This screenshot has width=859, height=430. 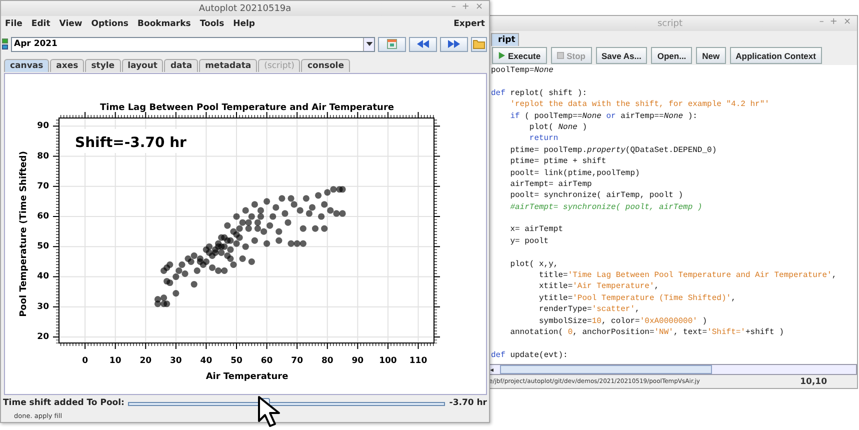 What do you see at coordinates (40, 24) in the screenshot?
I see `menu-item: Edit` at bounding box center [40, 24].